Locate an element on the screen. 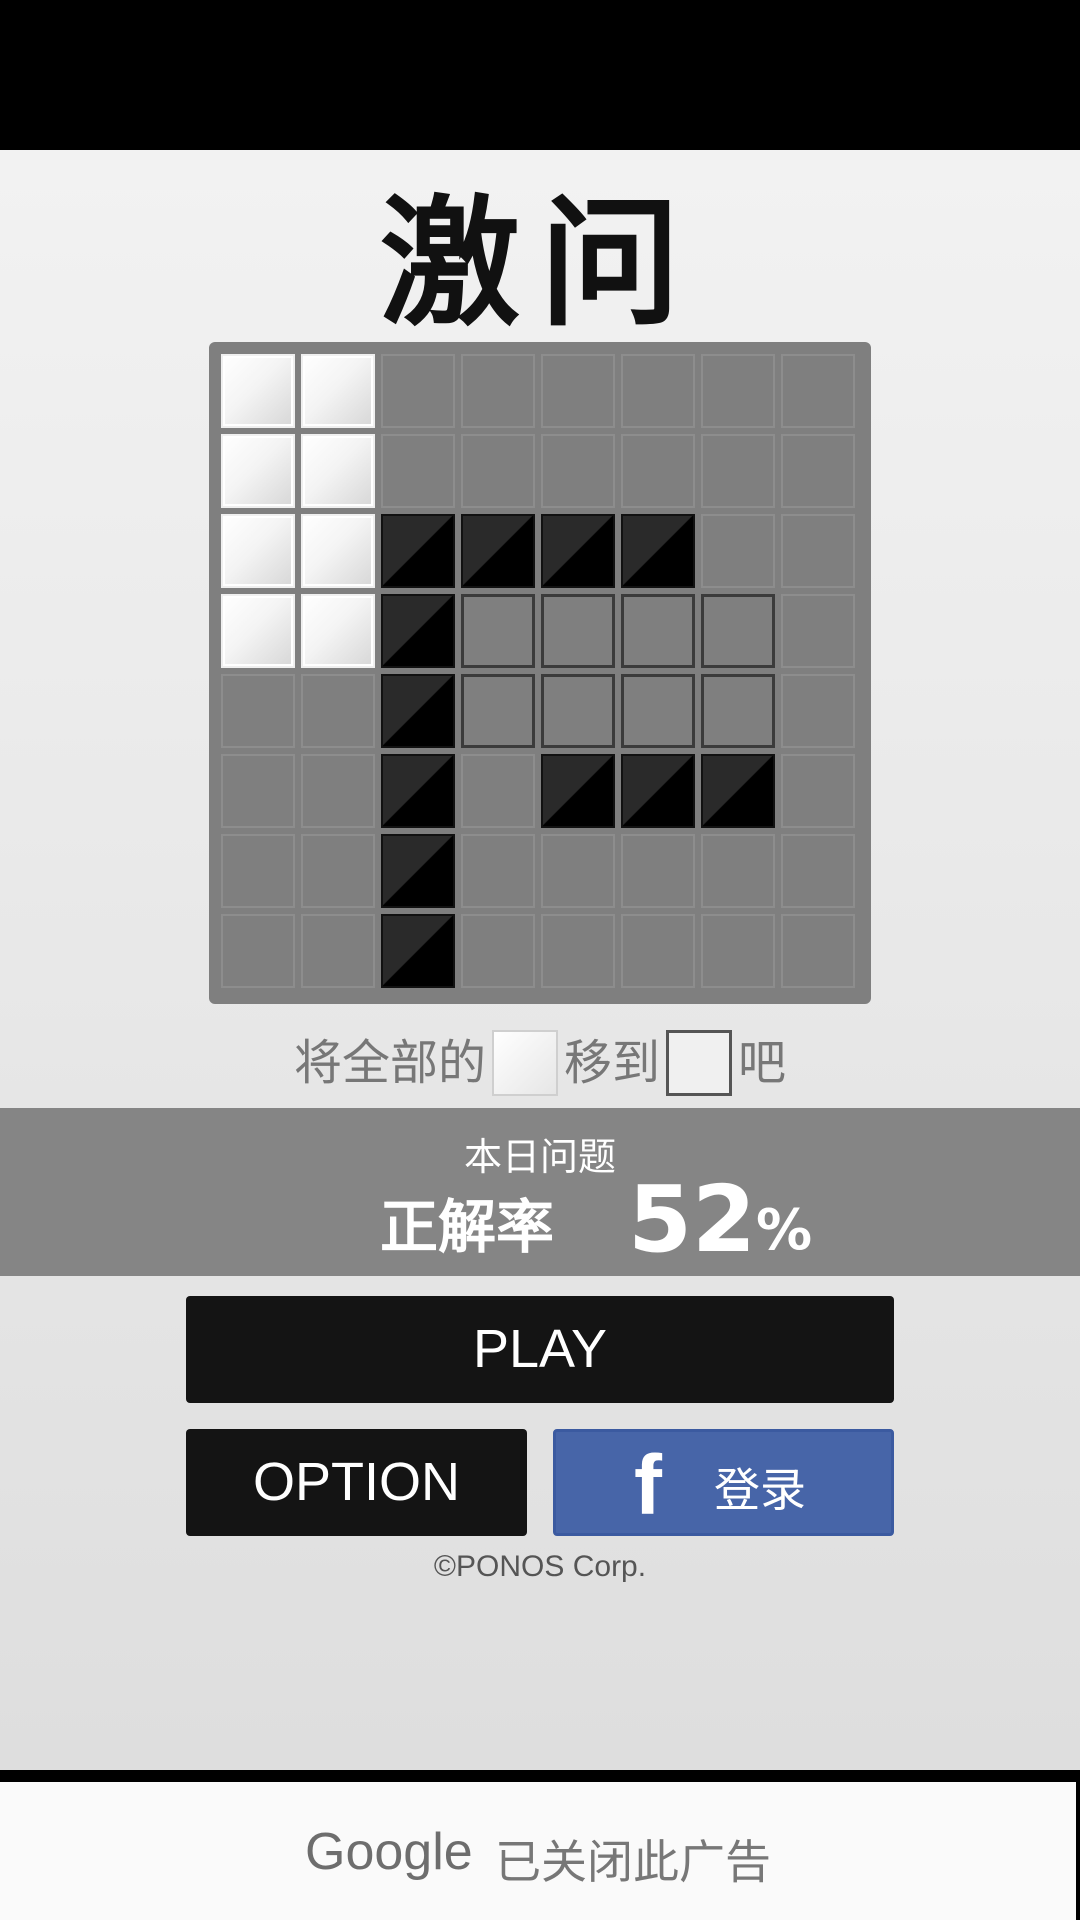  play-button: PLAY is located at coordinates (540, 1349).